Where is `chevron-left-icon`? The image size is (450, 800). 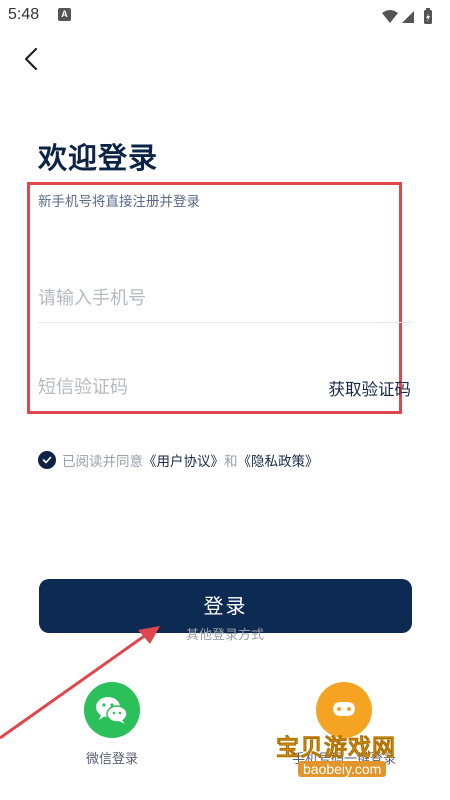
chevron-left-icon is located at coordinates (31, 59).